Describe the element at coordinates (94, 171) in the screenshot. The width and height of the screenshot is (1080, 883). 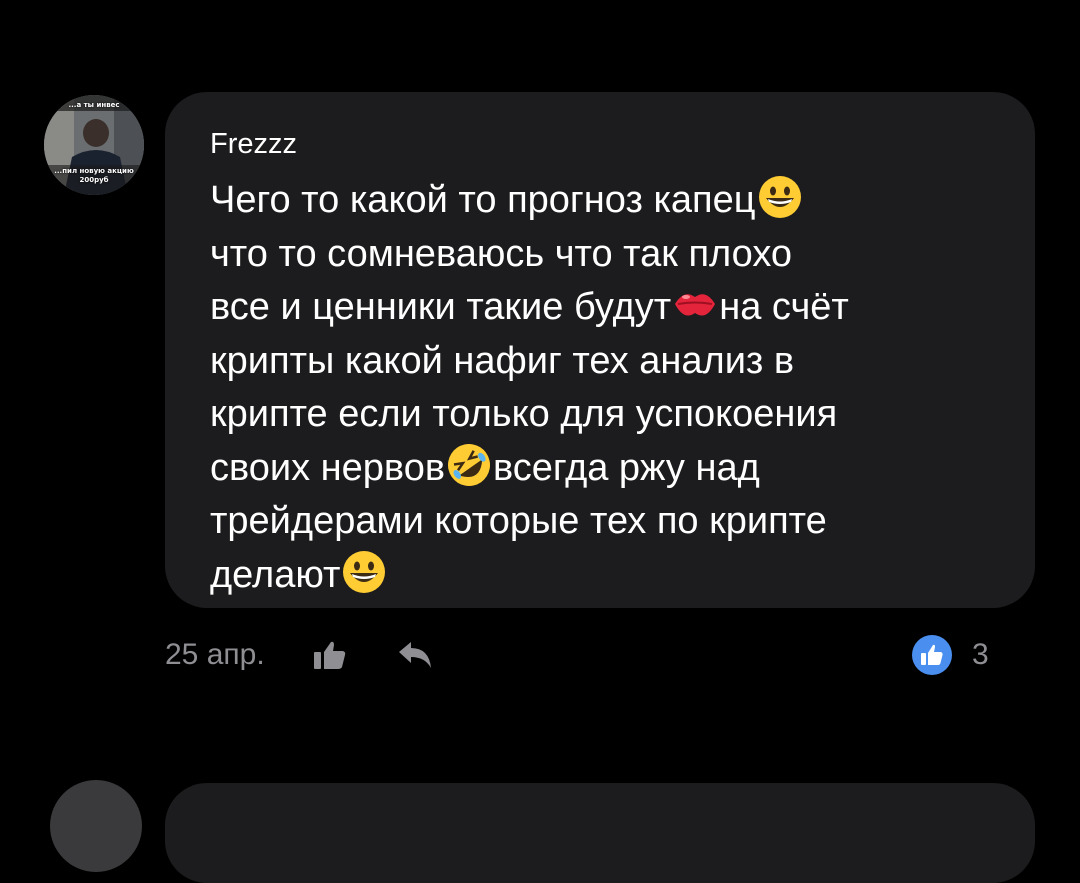
I see `avatar-caption-bottom: ...пил новую акцию` at that location.